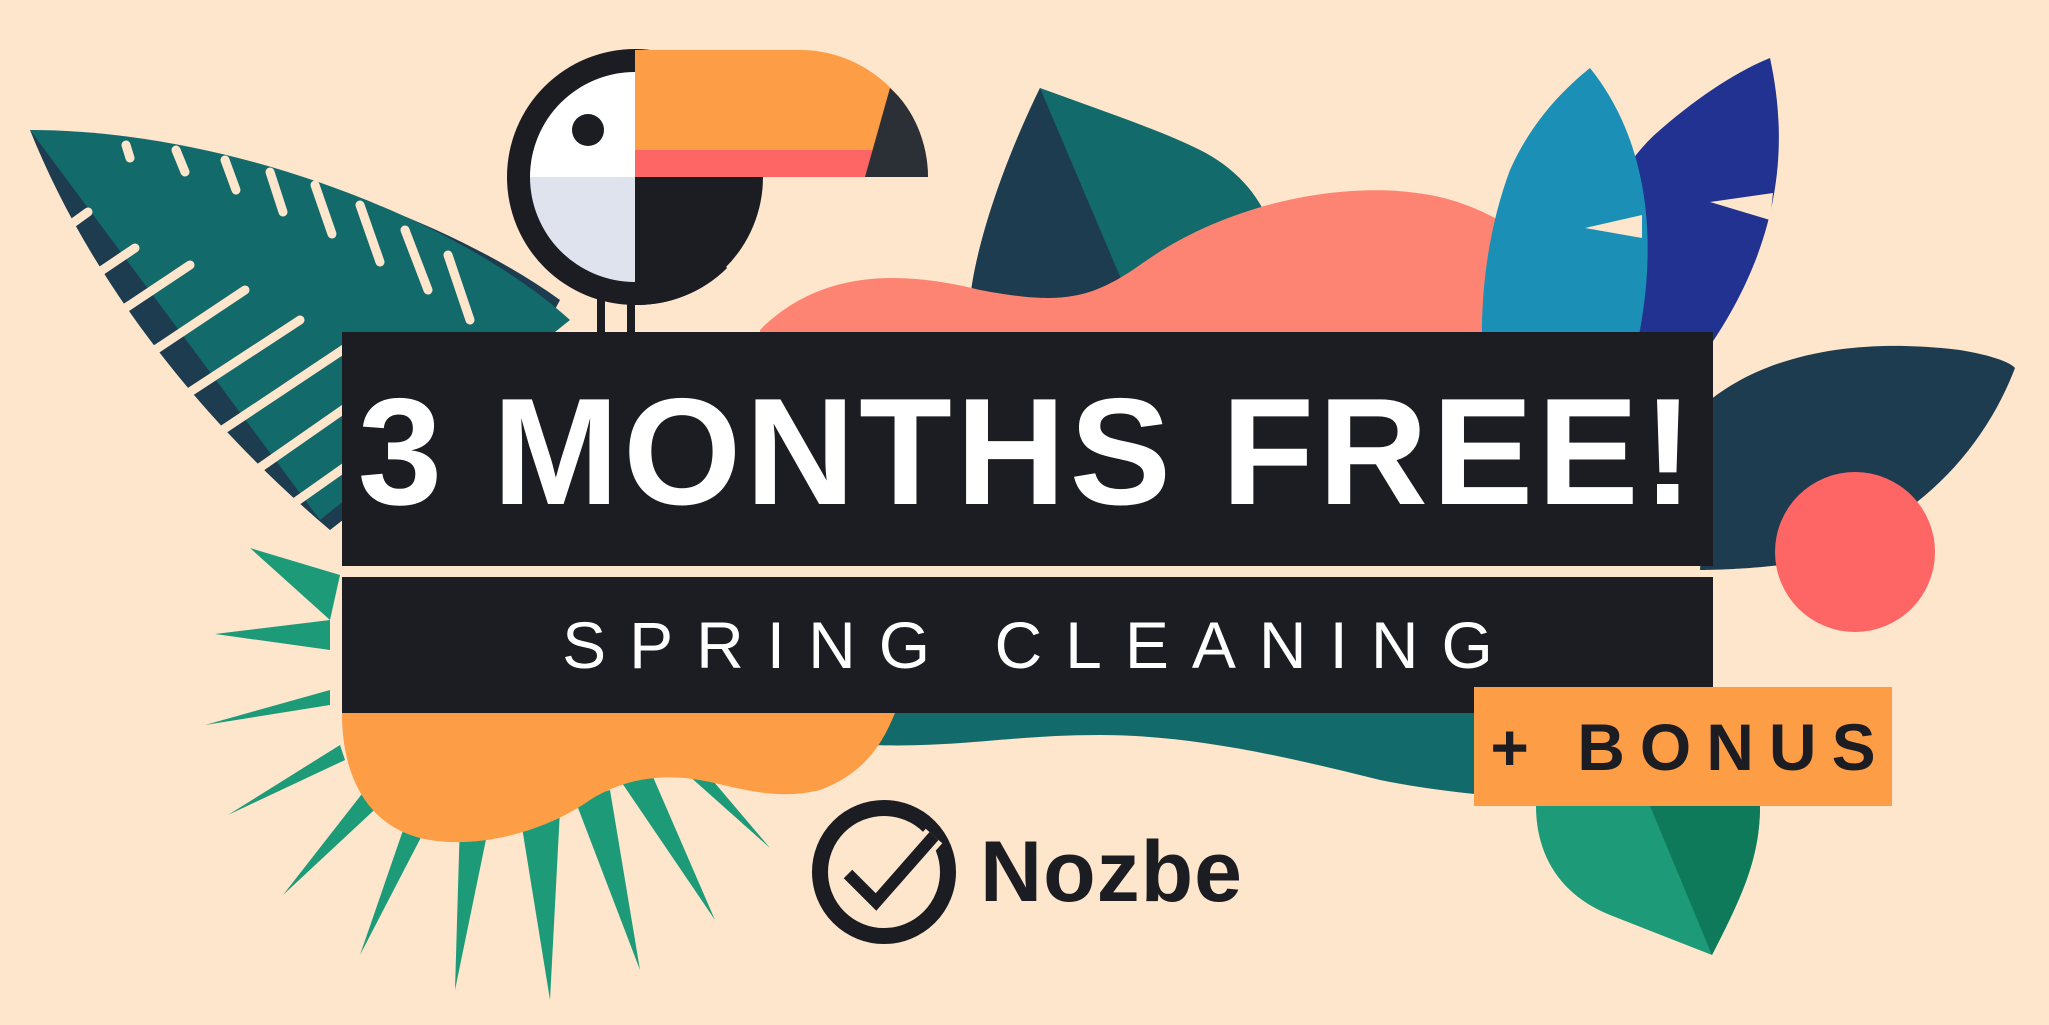  I want to click on headline-text: 3 MONTHS FREE!, so click(1027, 452).